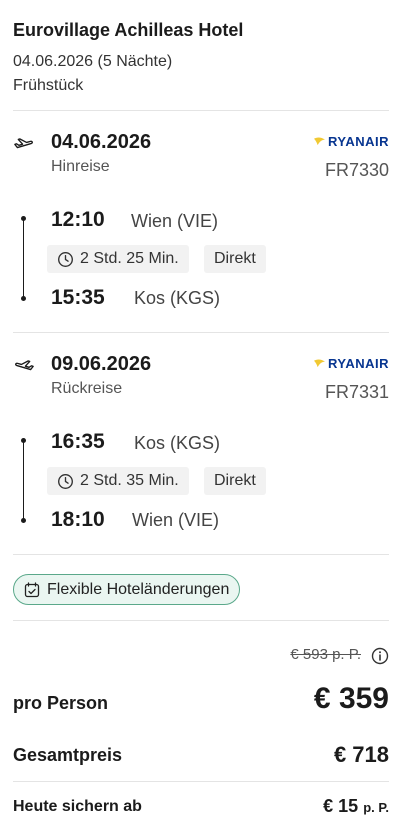  Describe the element at coordinates (80, 166) in the screenshot. I see `outbound-direction: Hinreise` at that location.